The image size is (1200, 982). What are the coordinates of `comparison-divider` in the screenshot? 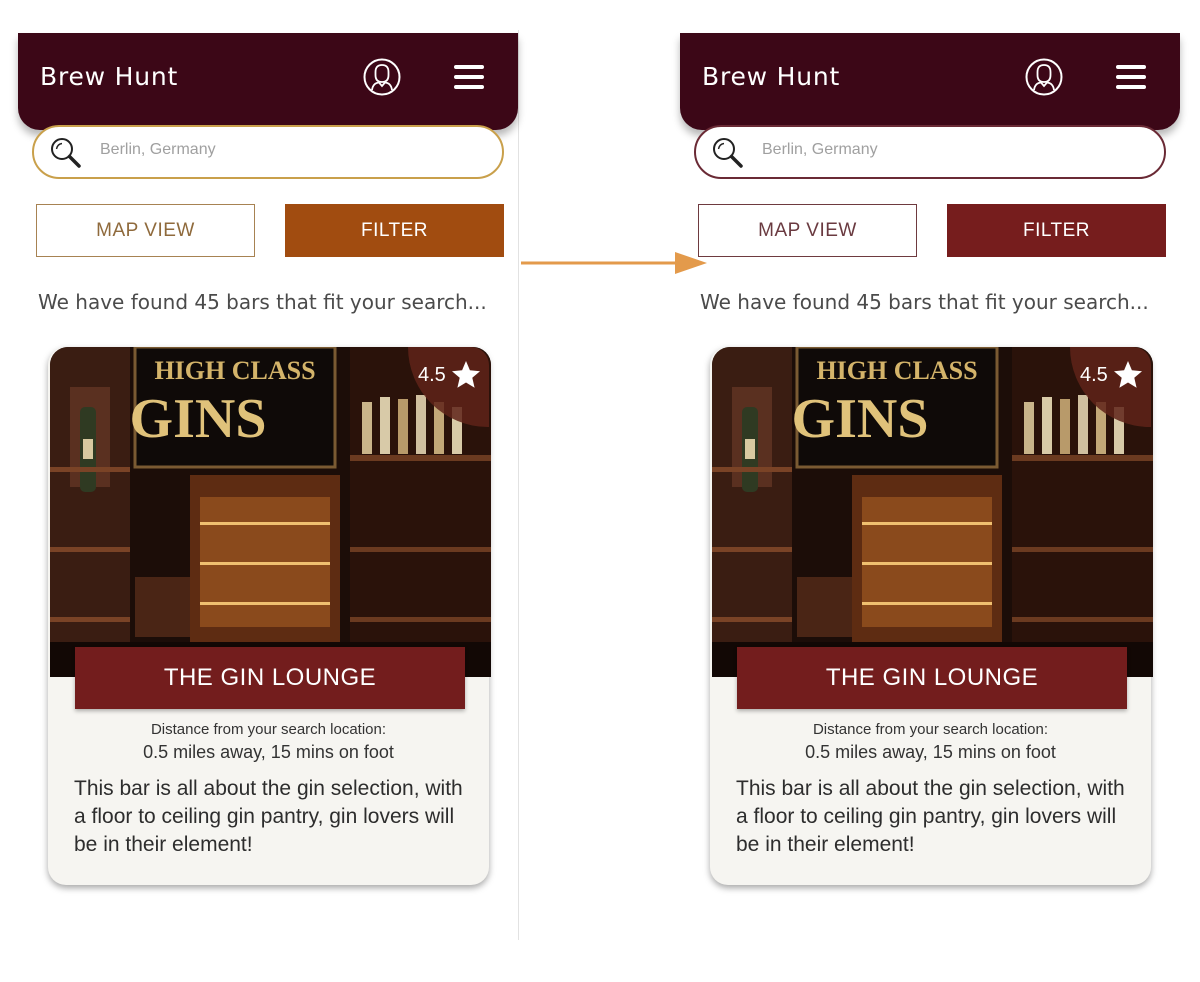 It's located at (518, 485).